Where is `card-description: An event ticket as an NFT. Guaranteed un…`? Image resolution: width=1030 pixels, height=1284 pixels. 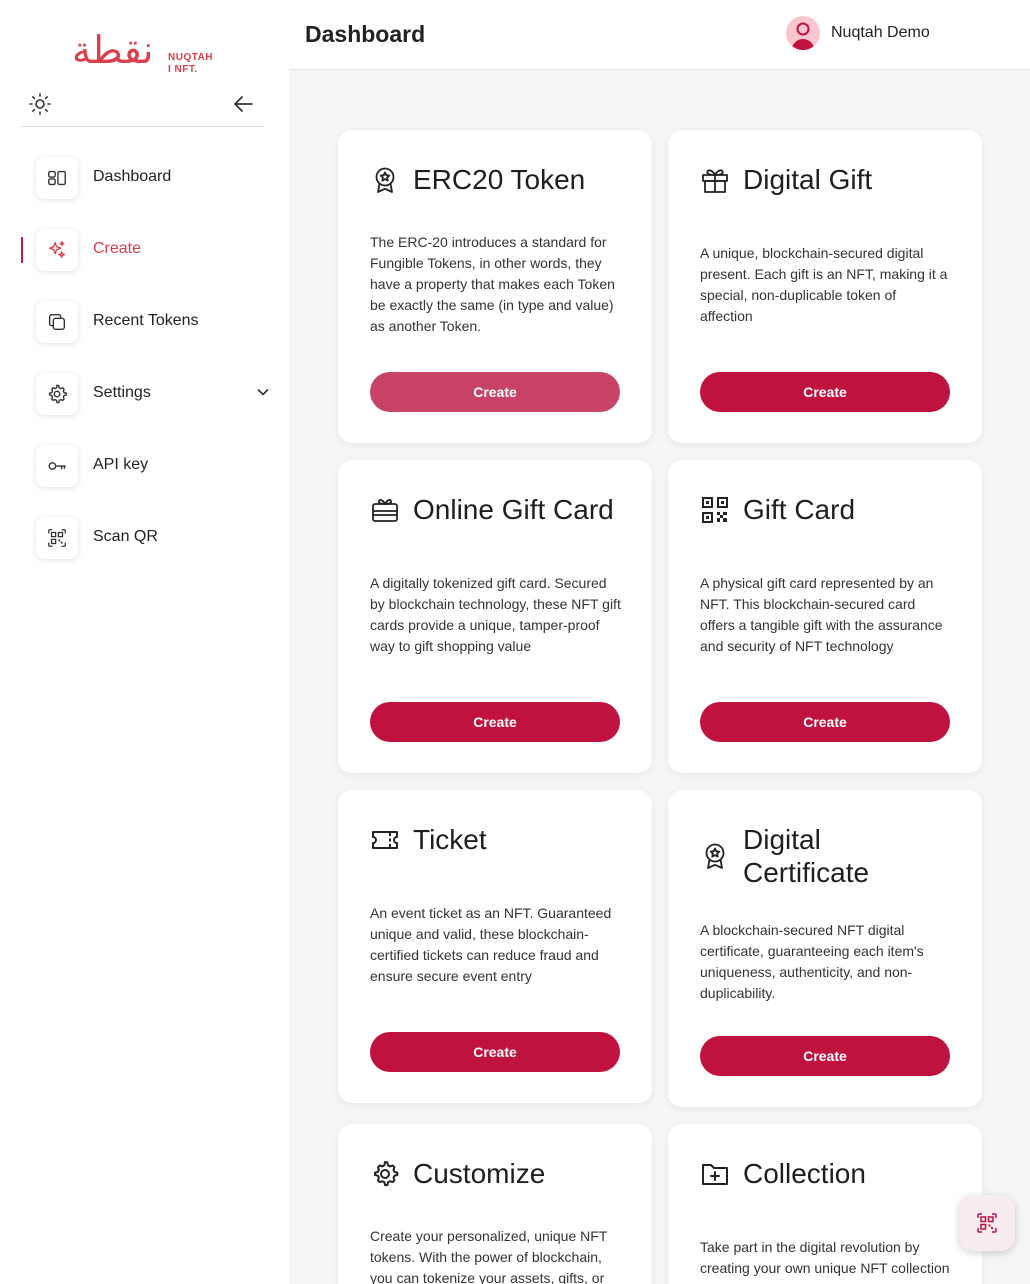
card-description: An event ticket as an NFT. Guaranteed un… is located at coordinates (491, 944).